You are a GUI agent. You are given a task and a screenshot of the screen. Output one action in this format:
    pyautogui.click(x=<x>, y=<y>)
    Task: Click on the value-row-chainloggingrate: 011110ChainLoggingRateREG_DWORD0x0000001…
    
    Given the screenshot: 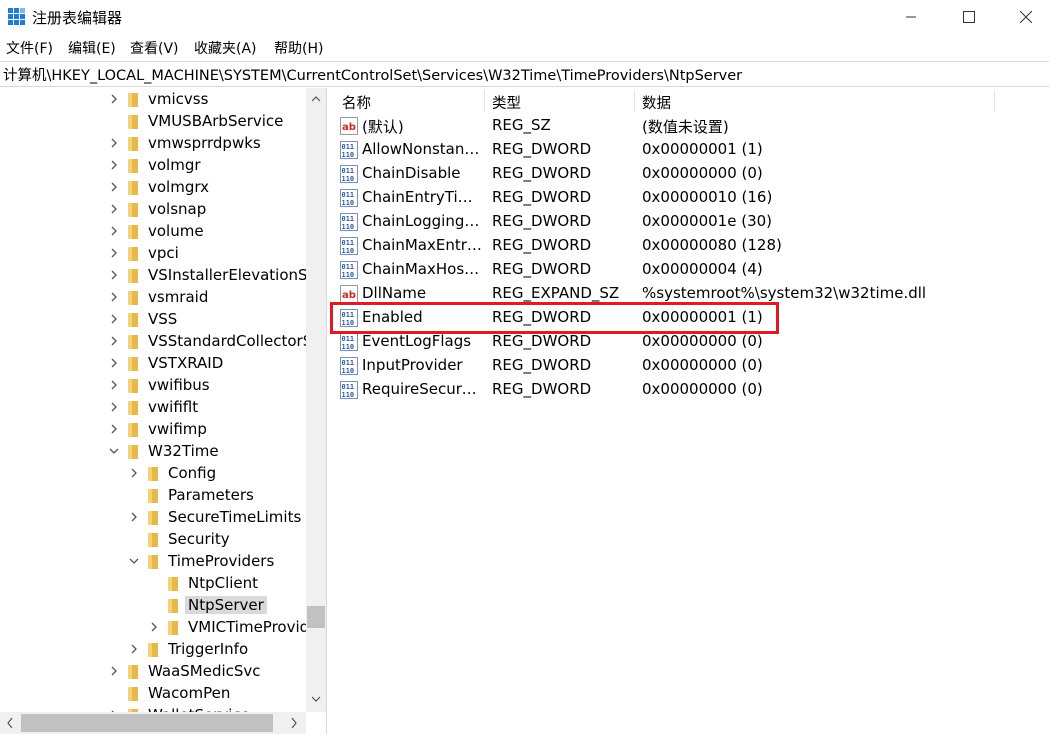 What is the action you would take?
    pyautogui.click(x=690, y=222)
    